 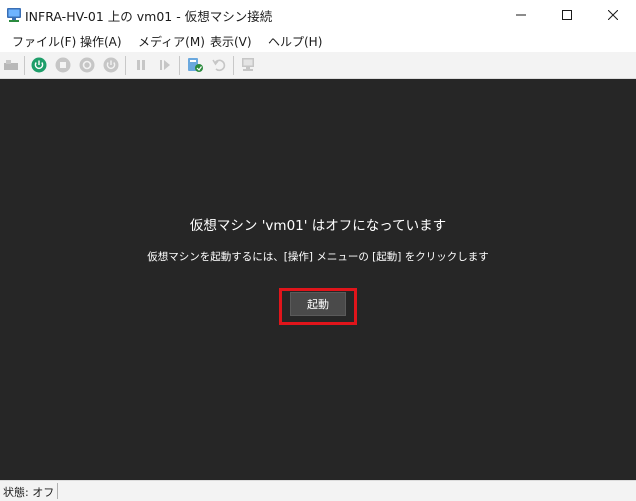 I want to click on minimize-button, so click(x=521, y=15).